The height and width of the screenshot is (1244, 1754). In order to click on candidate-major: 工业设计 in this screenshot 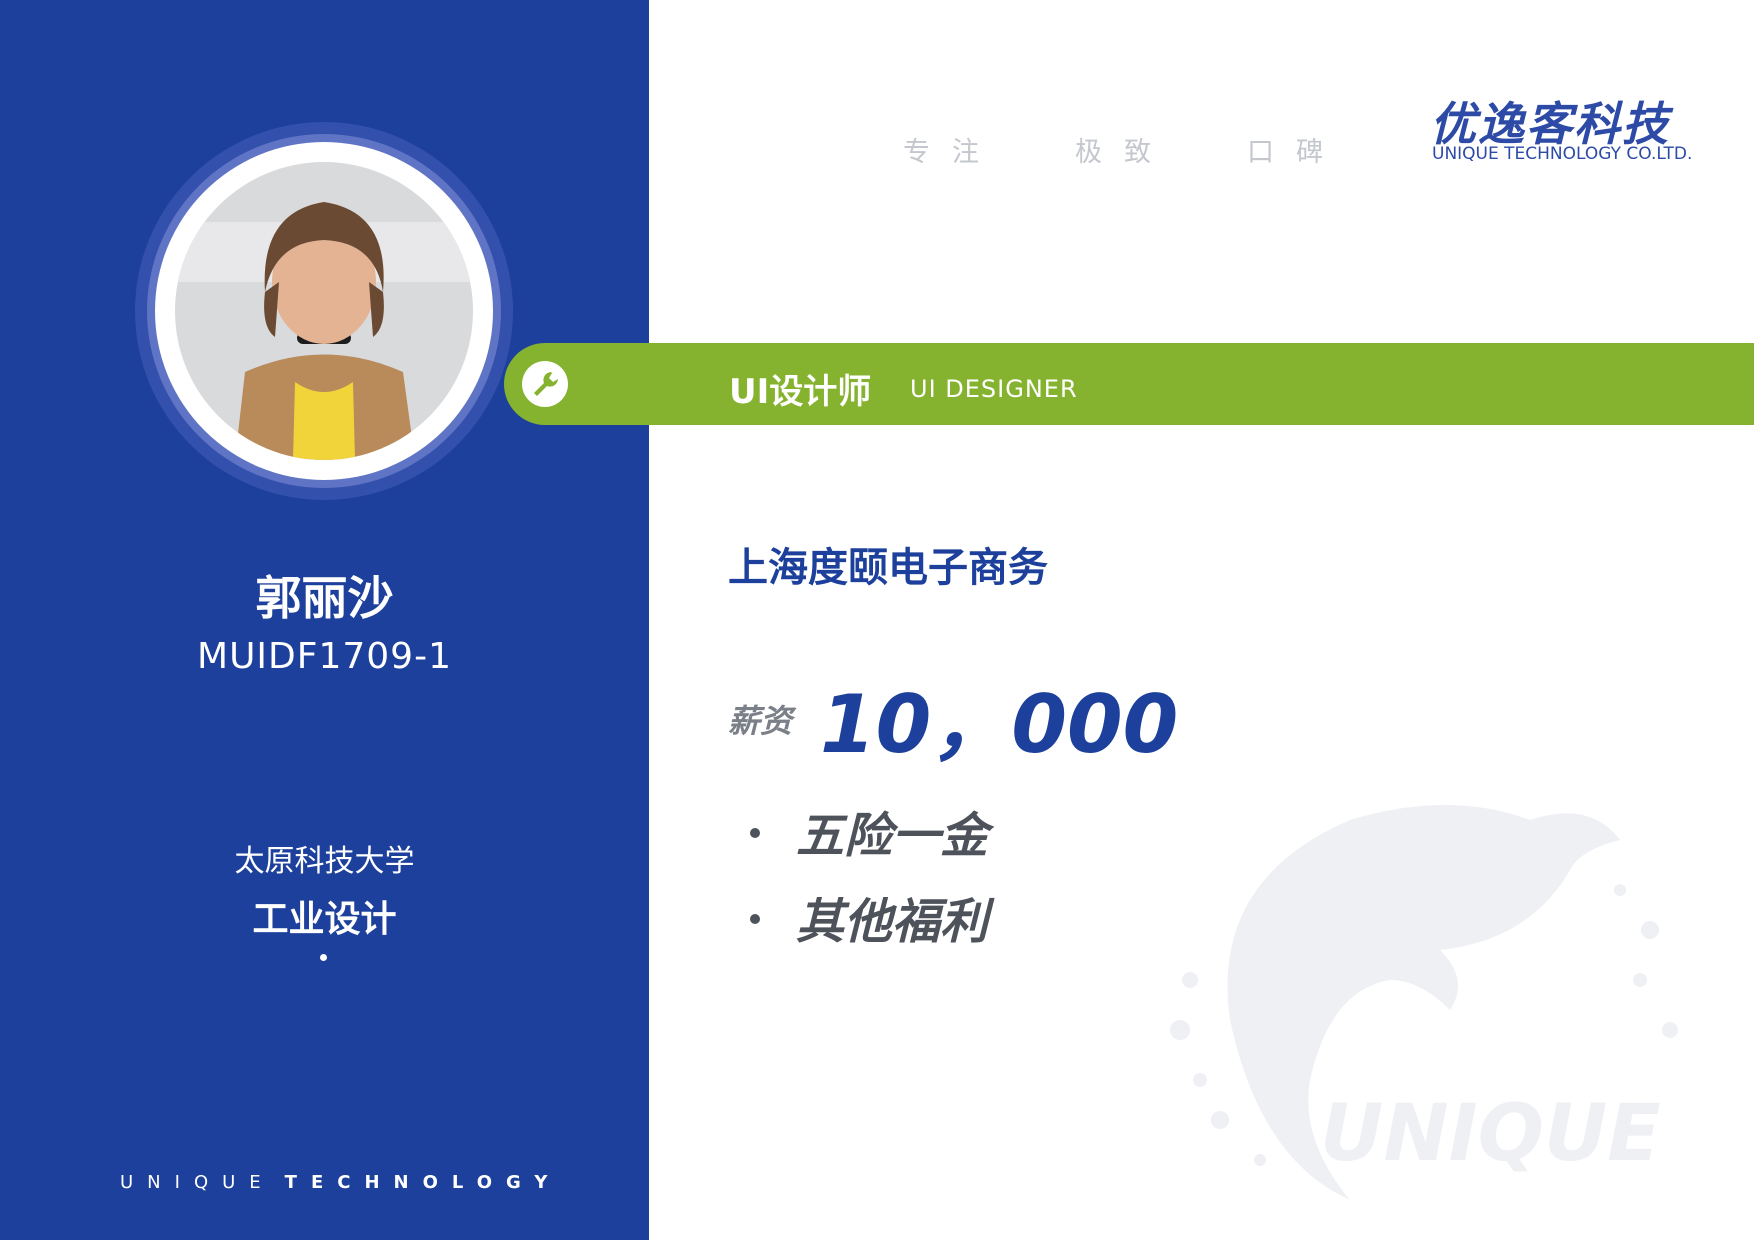, I will do `click(324, 919)`.